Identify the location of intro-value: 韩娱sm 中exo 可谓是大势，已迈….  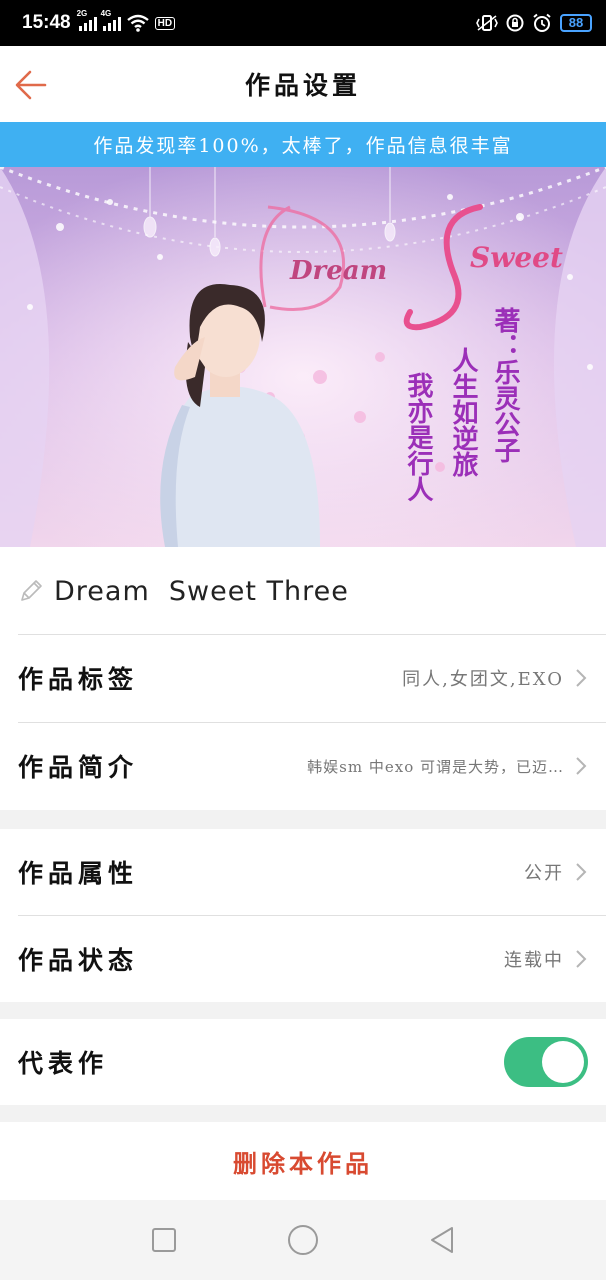
(435, 766).